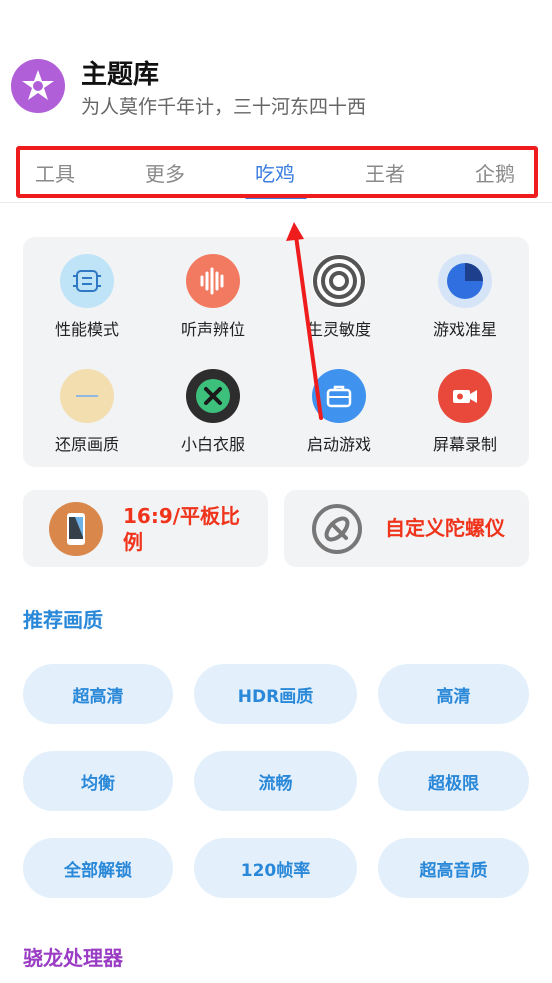  Describe the element at coordinates (275, 694) in the screenshot. I see `quality-option: HDR画质` at that location.